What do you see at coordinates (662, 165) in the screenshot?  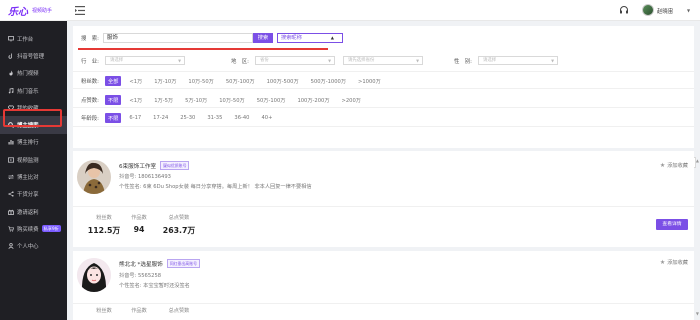 I see `star-icon: ★` at bounding box center [662, 165].